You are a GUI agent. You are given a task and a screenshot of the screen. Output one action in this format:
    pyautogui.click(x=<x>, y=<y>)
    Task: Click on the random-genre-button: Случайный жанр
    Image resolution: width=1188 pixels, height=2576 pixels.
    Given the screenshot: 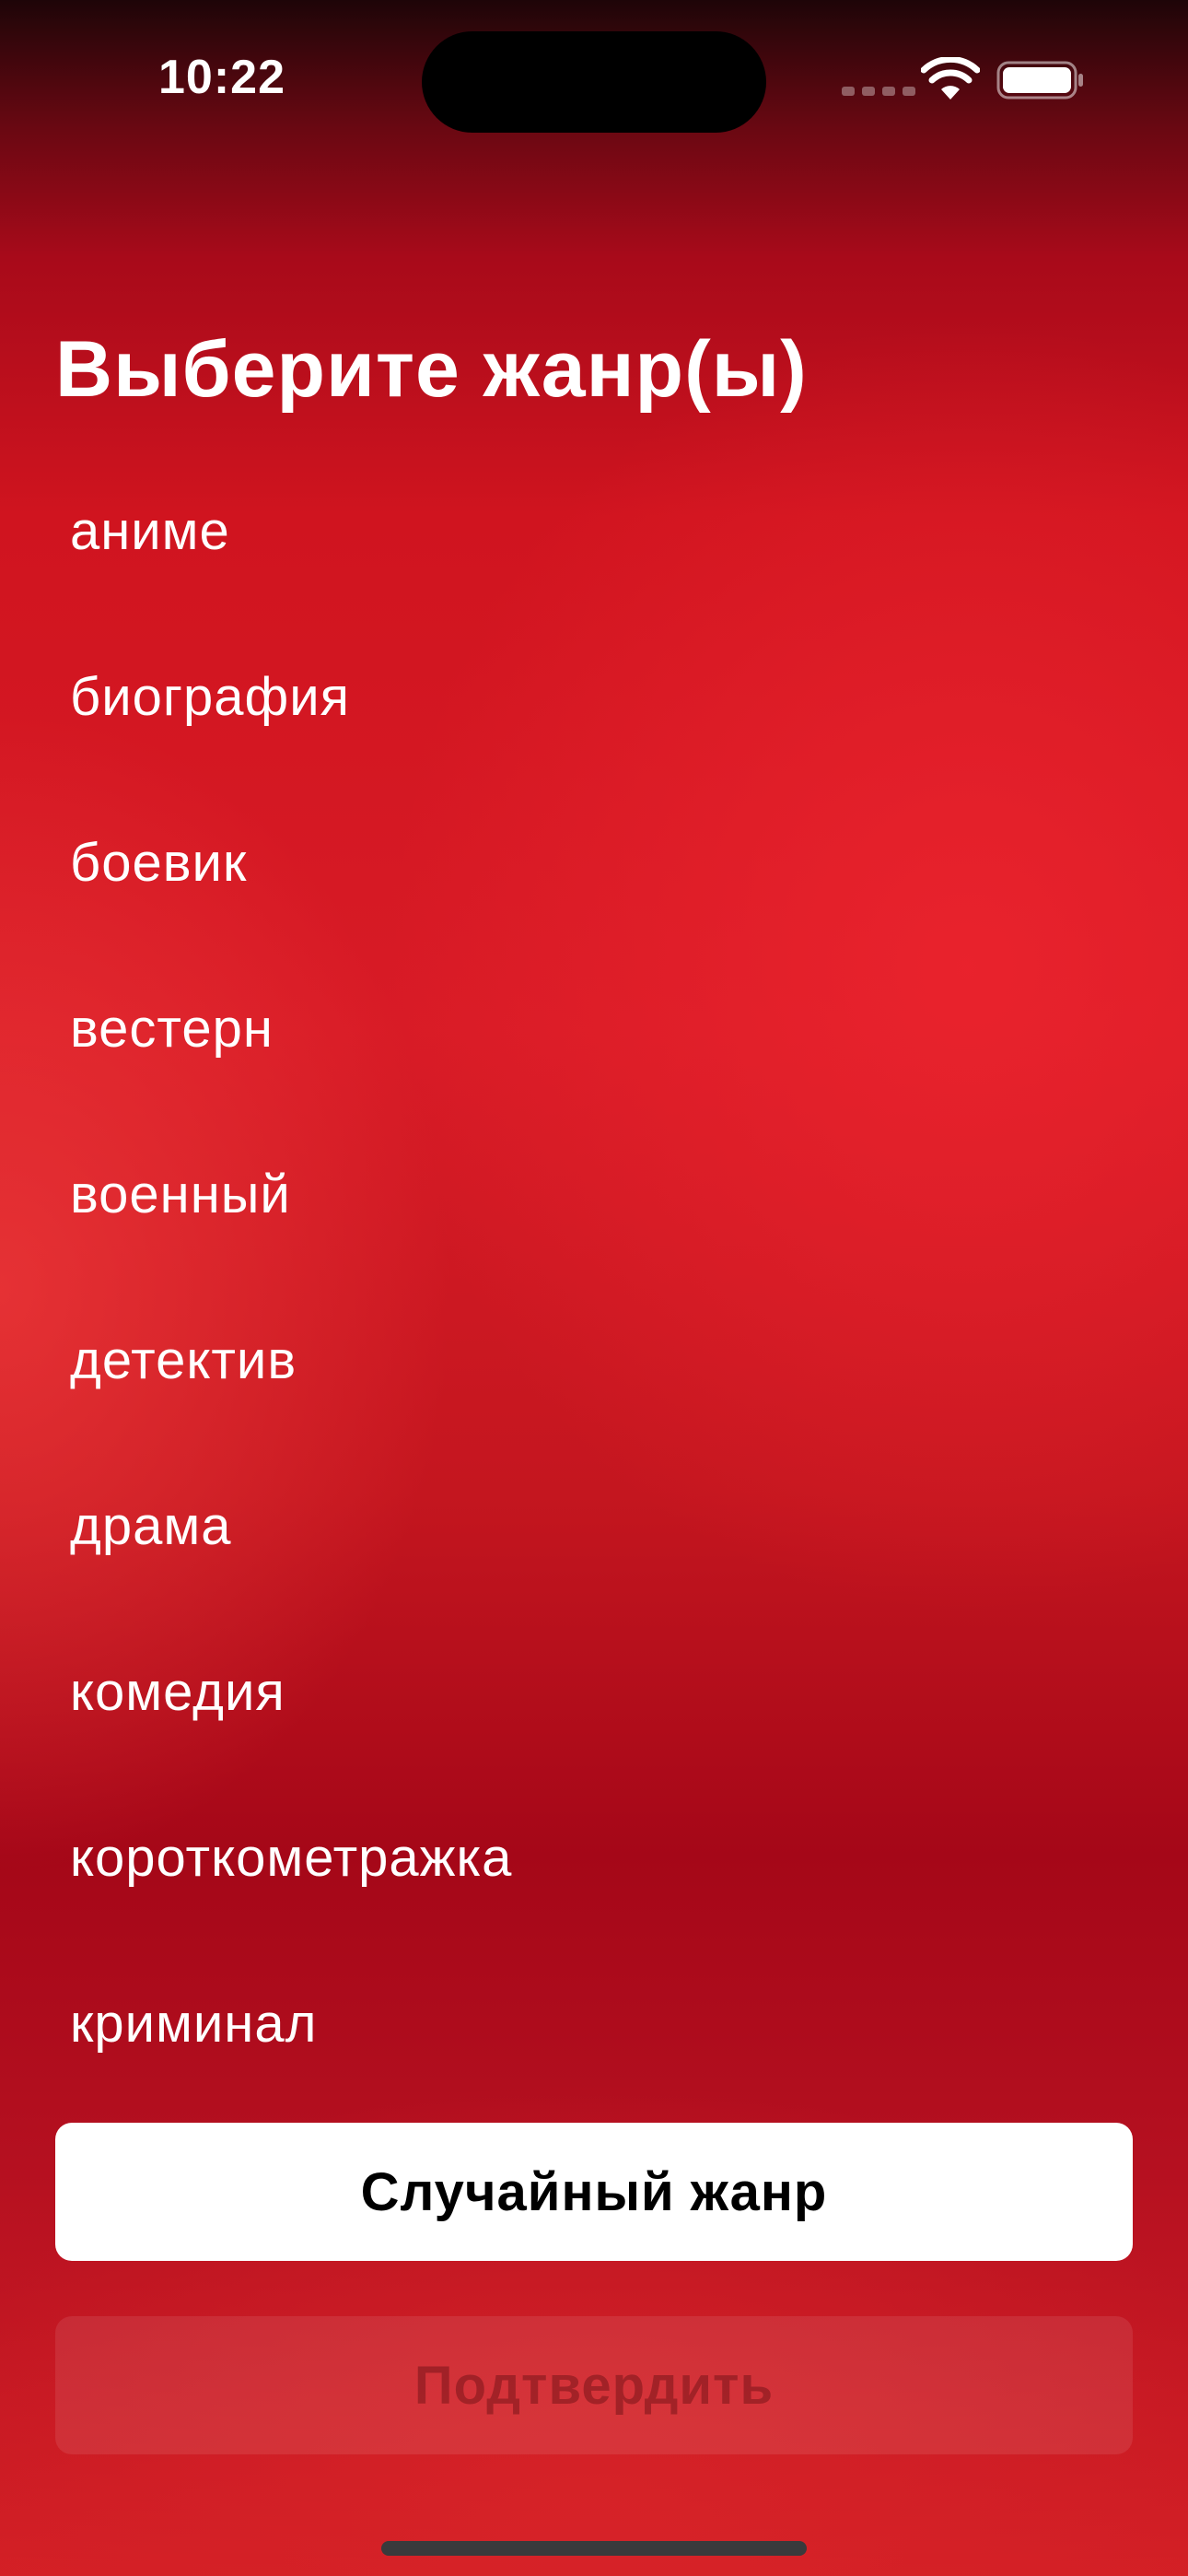 What is the action you would take?
    pyautogui.click(x=594, y=2192)
    